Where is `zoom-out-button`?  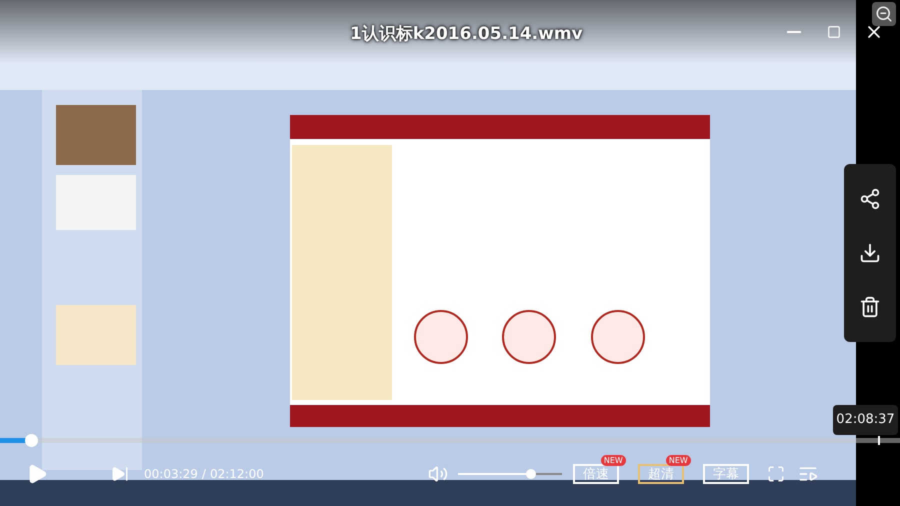 zoom-out-button is located at coordinates (884, 14).